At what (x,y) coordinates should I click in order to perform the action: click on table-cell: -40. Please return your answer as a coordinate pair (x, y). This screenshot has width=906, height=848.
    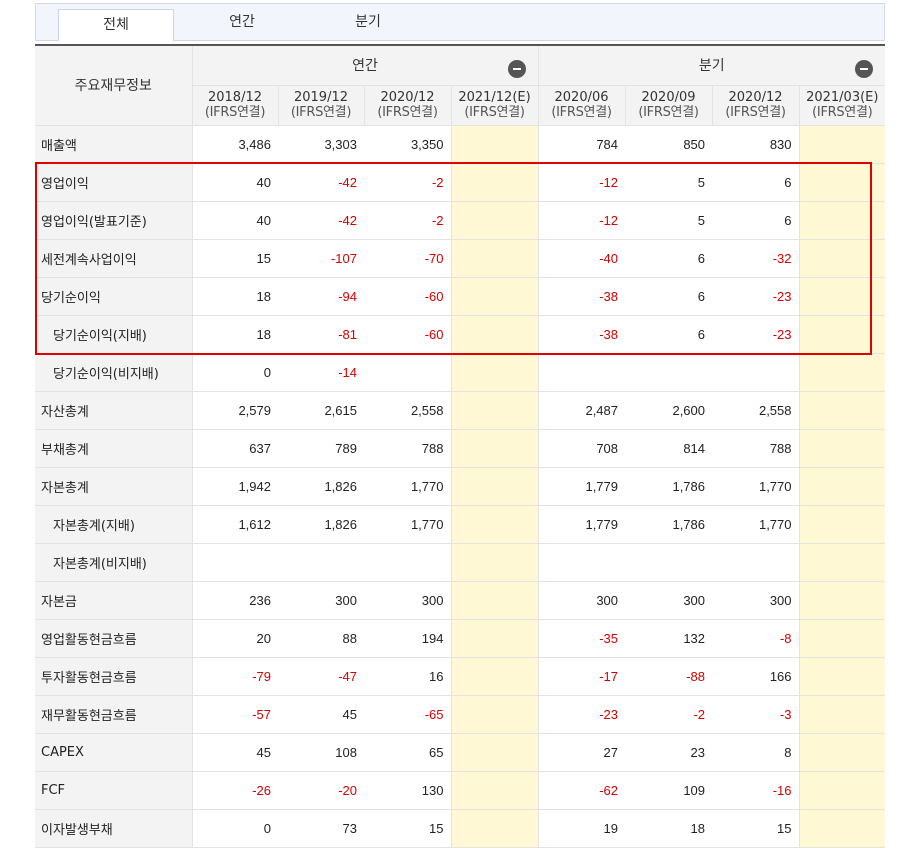
    Looking at the image, I should click on (581, 258).